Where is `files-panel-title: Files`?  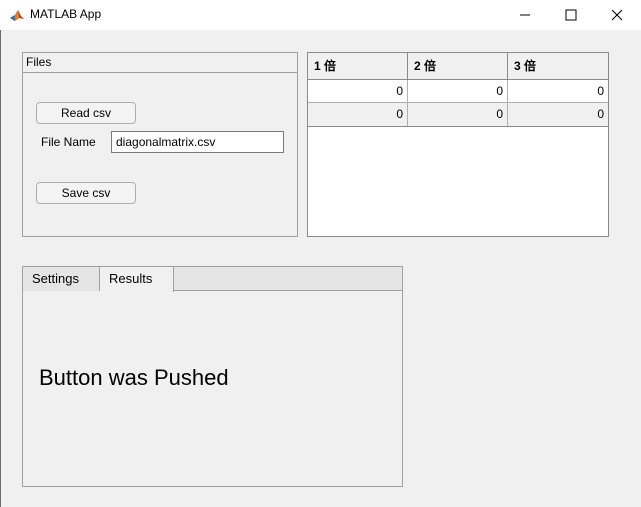
files-panel-title: Files is located at coordinates (160, 63).